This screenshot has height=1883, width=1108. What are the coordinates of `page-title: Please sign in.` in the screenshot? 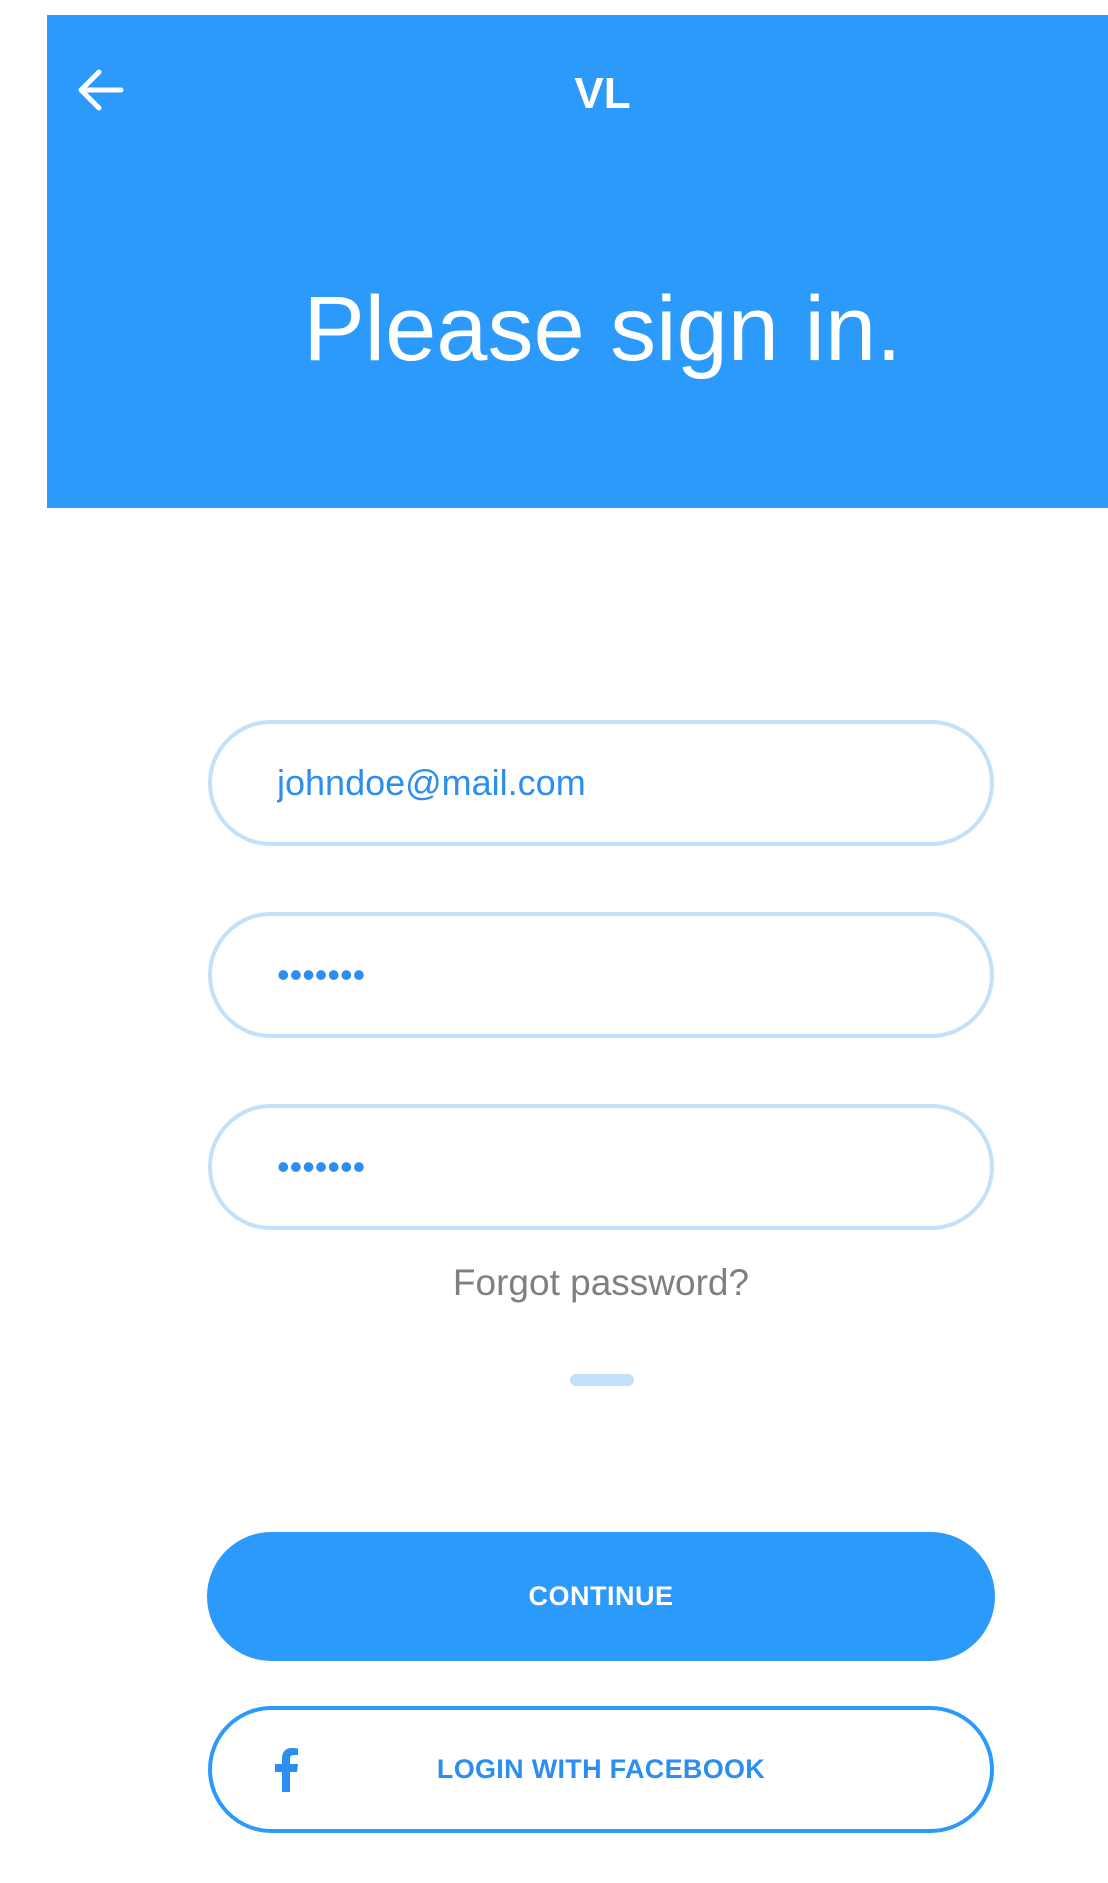 It's located at (602, 329).